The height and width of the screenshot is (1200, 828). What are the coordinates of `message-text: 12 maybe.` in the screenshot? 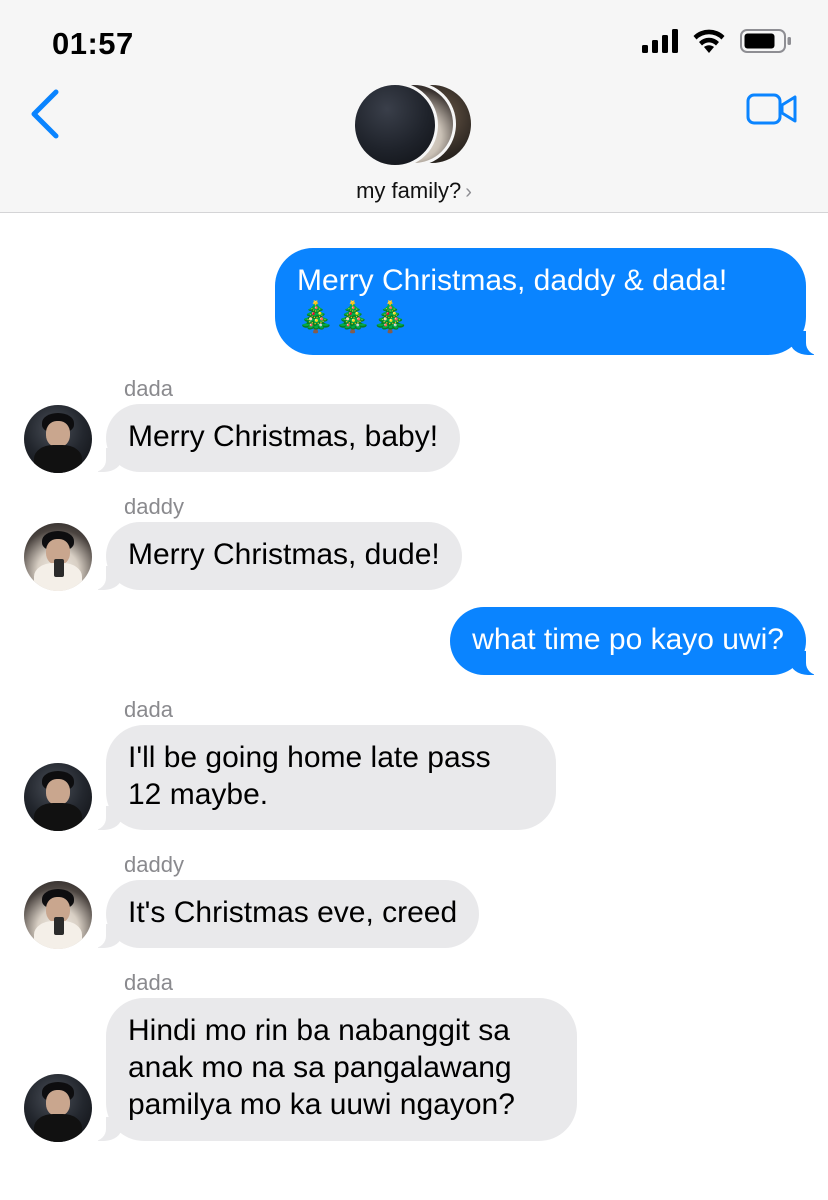 It's located at (198, 794).